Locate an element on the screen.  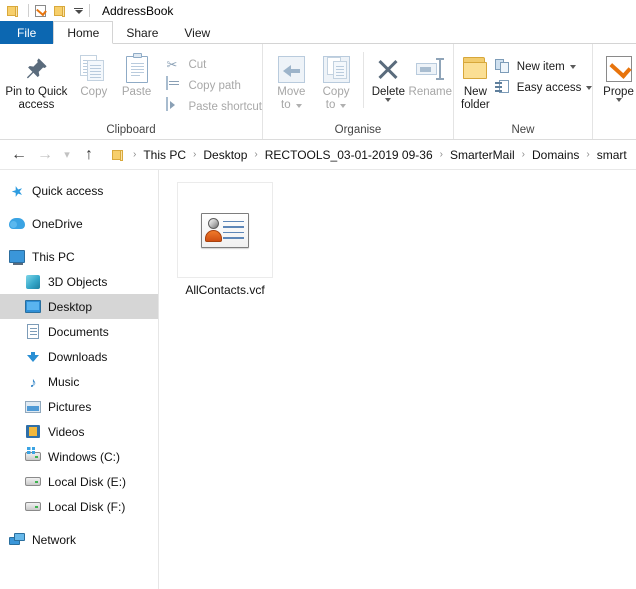
sidebar-item-downloads: Downloads is located at coordinates (79, 356).